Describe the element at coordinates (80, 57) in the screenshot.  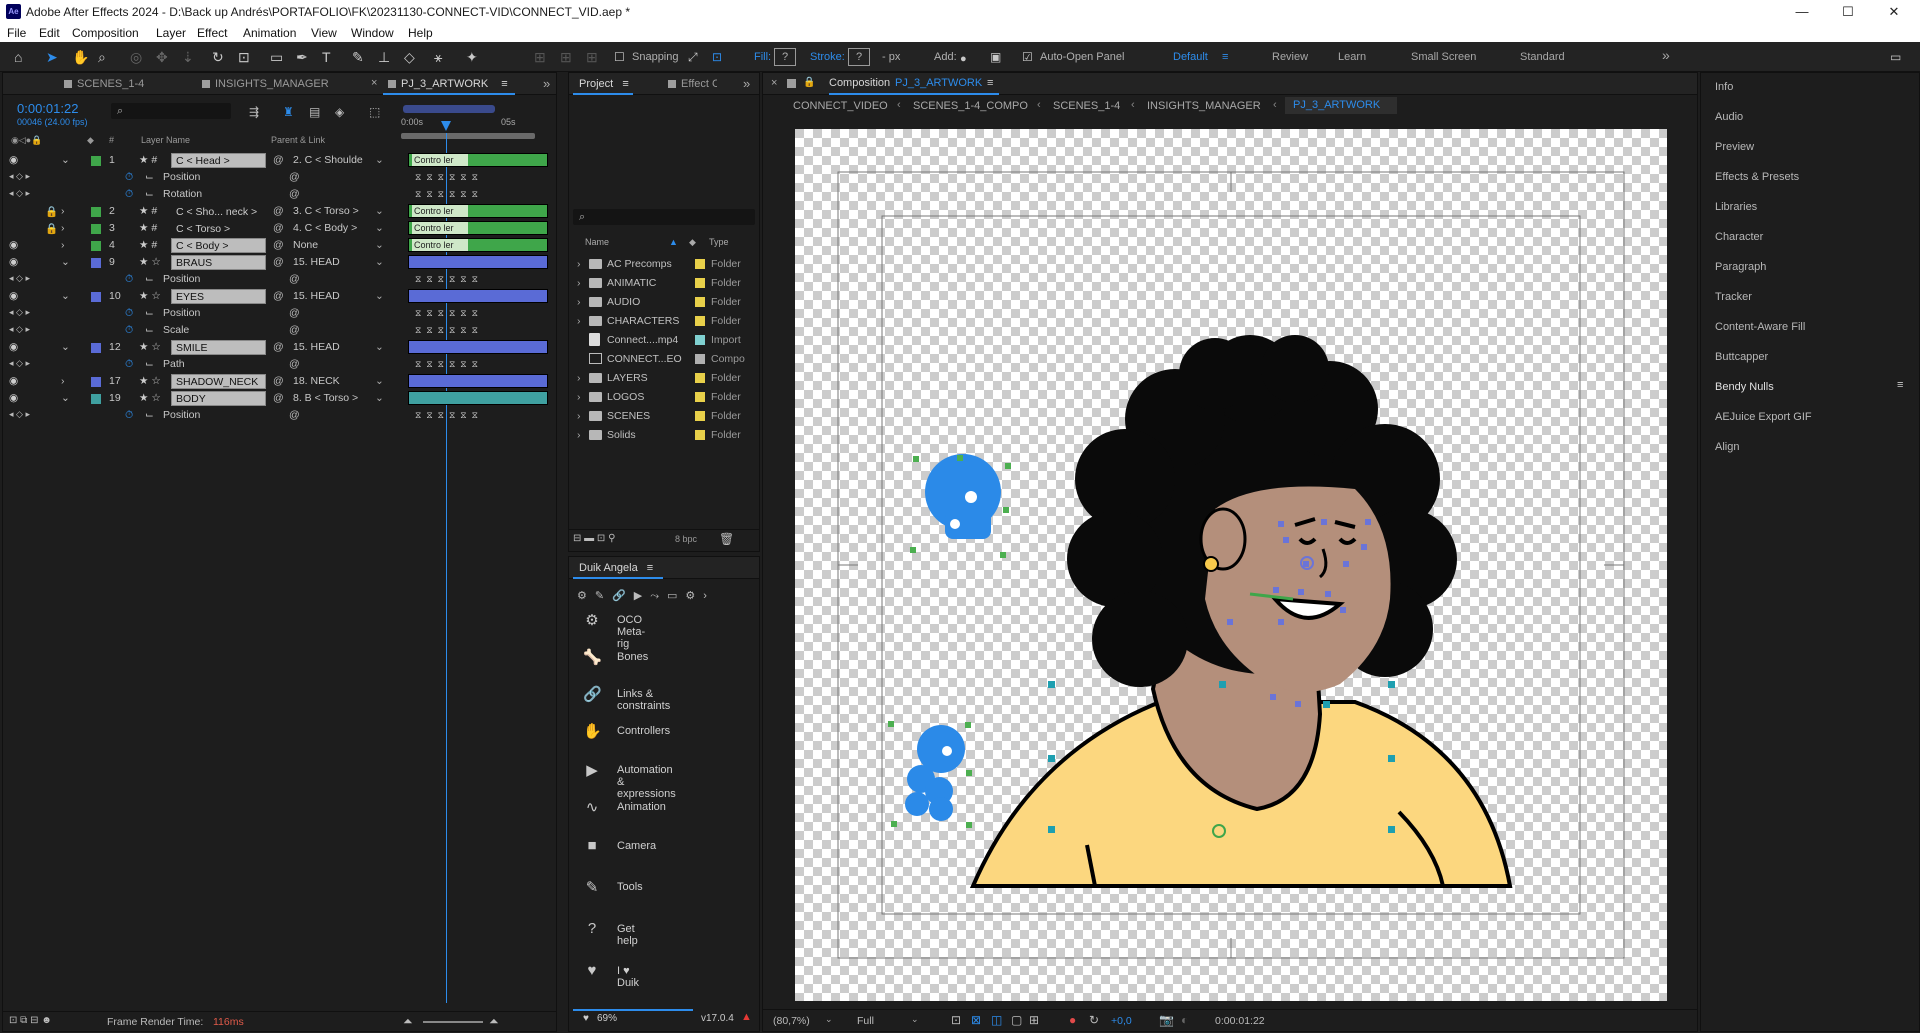
I see `hand-tool-icon: ✋` at that location.